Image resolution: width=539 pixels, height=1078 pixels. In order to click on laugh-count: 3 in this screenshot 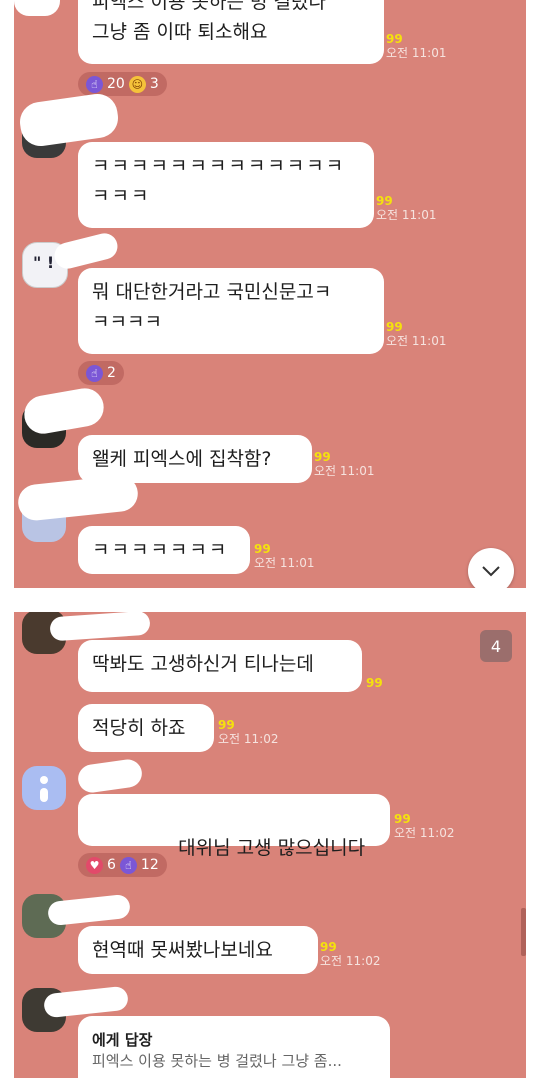, I will do `click(154, 84)`.